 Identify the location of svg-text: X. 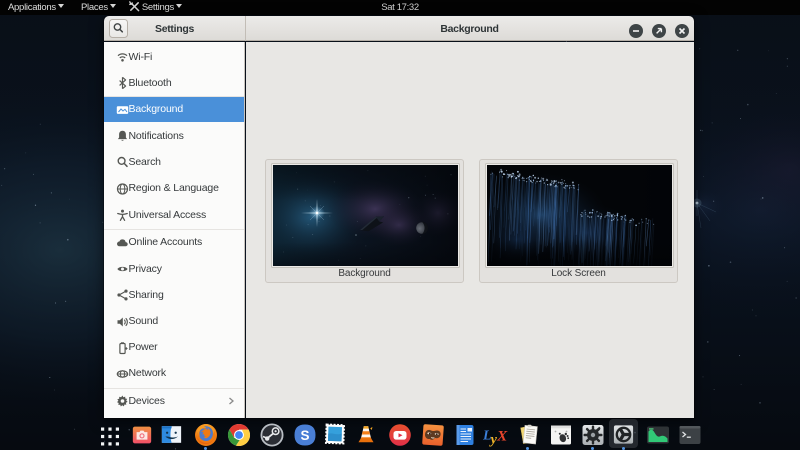
(502, 435).